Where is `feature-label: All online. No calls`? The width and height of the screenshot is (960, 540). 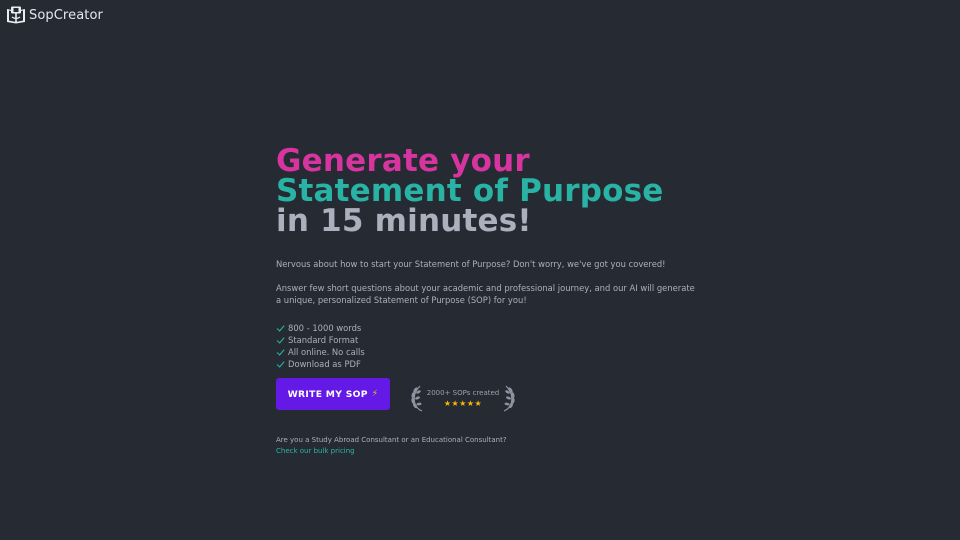
feature-label: All online. No calls is located at coordinates (326, 352).